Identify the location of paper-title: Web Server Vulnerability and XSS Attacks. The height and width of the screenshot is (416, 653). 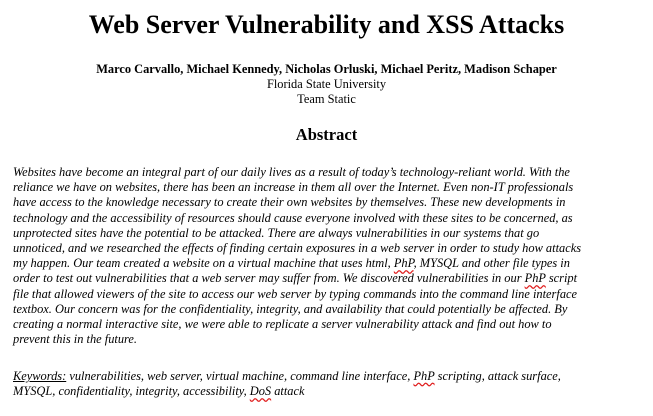
(326, 24).